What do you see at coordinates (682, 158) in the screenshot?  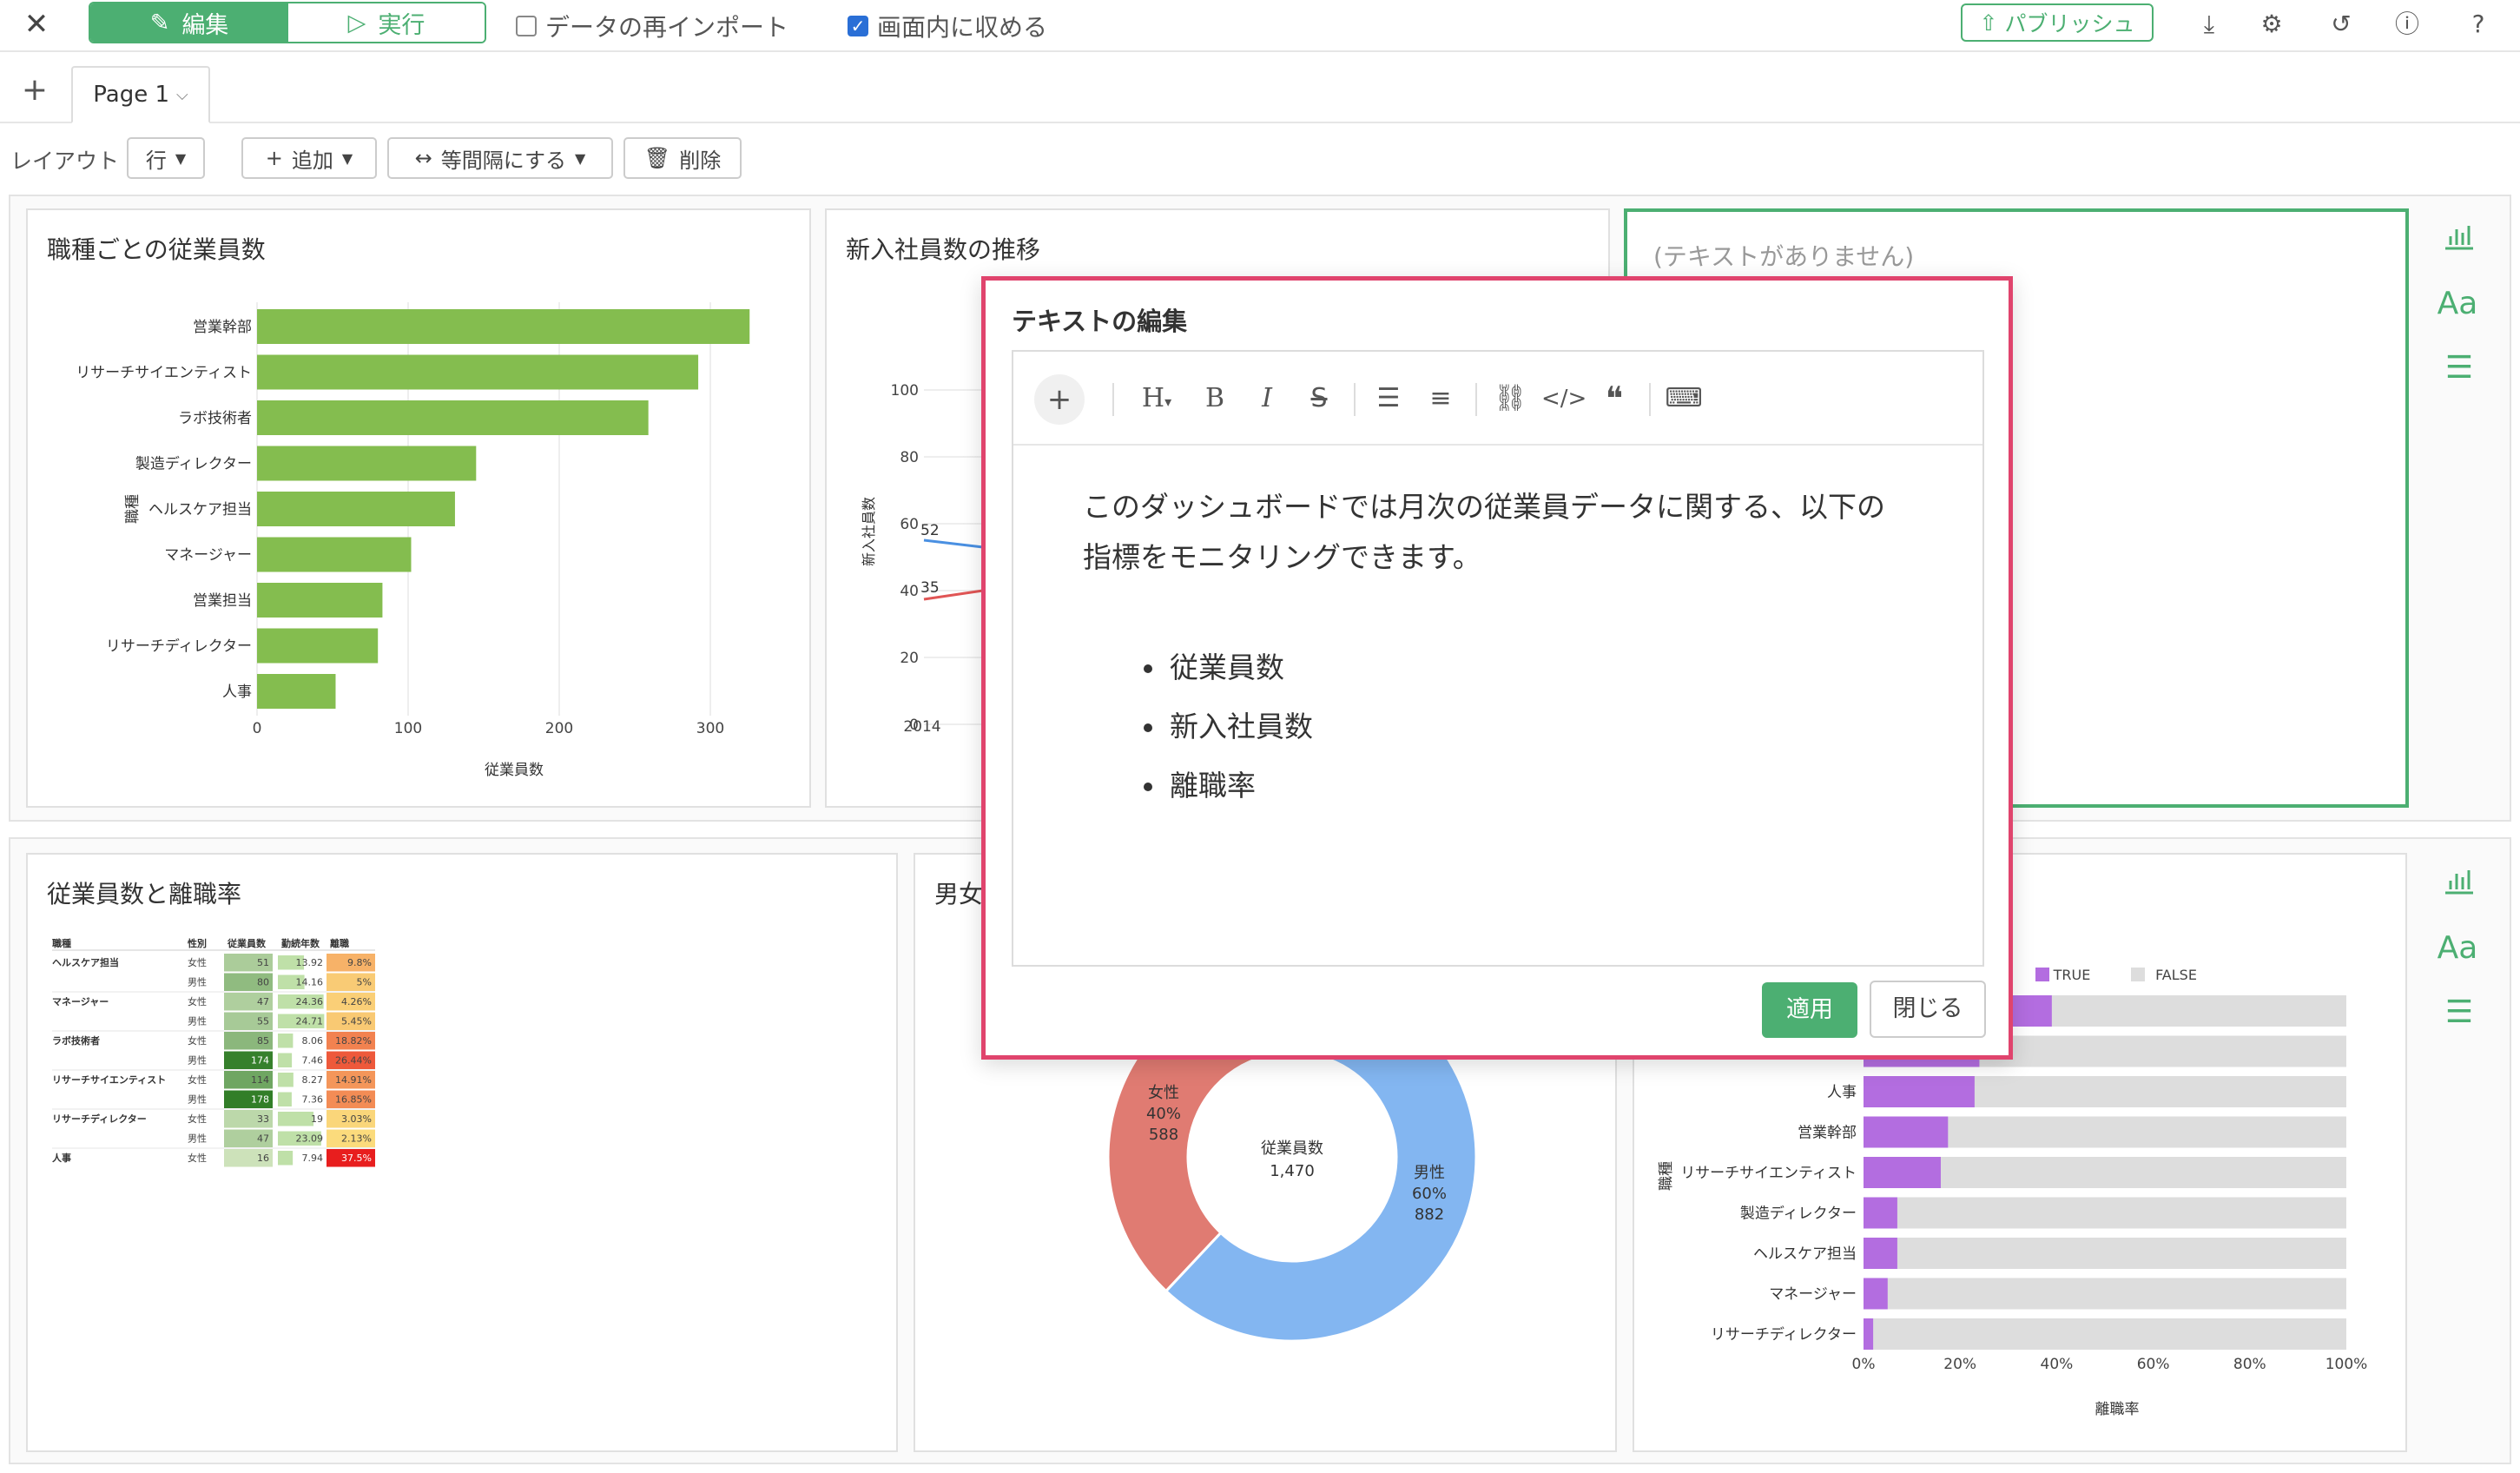 I see `delete-button: 🗑 削除` at bounding box center [682, 158].